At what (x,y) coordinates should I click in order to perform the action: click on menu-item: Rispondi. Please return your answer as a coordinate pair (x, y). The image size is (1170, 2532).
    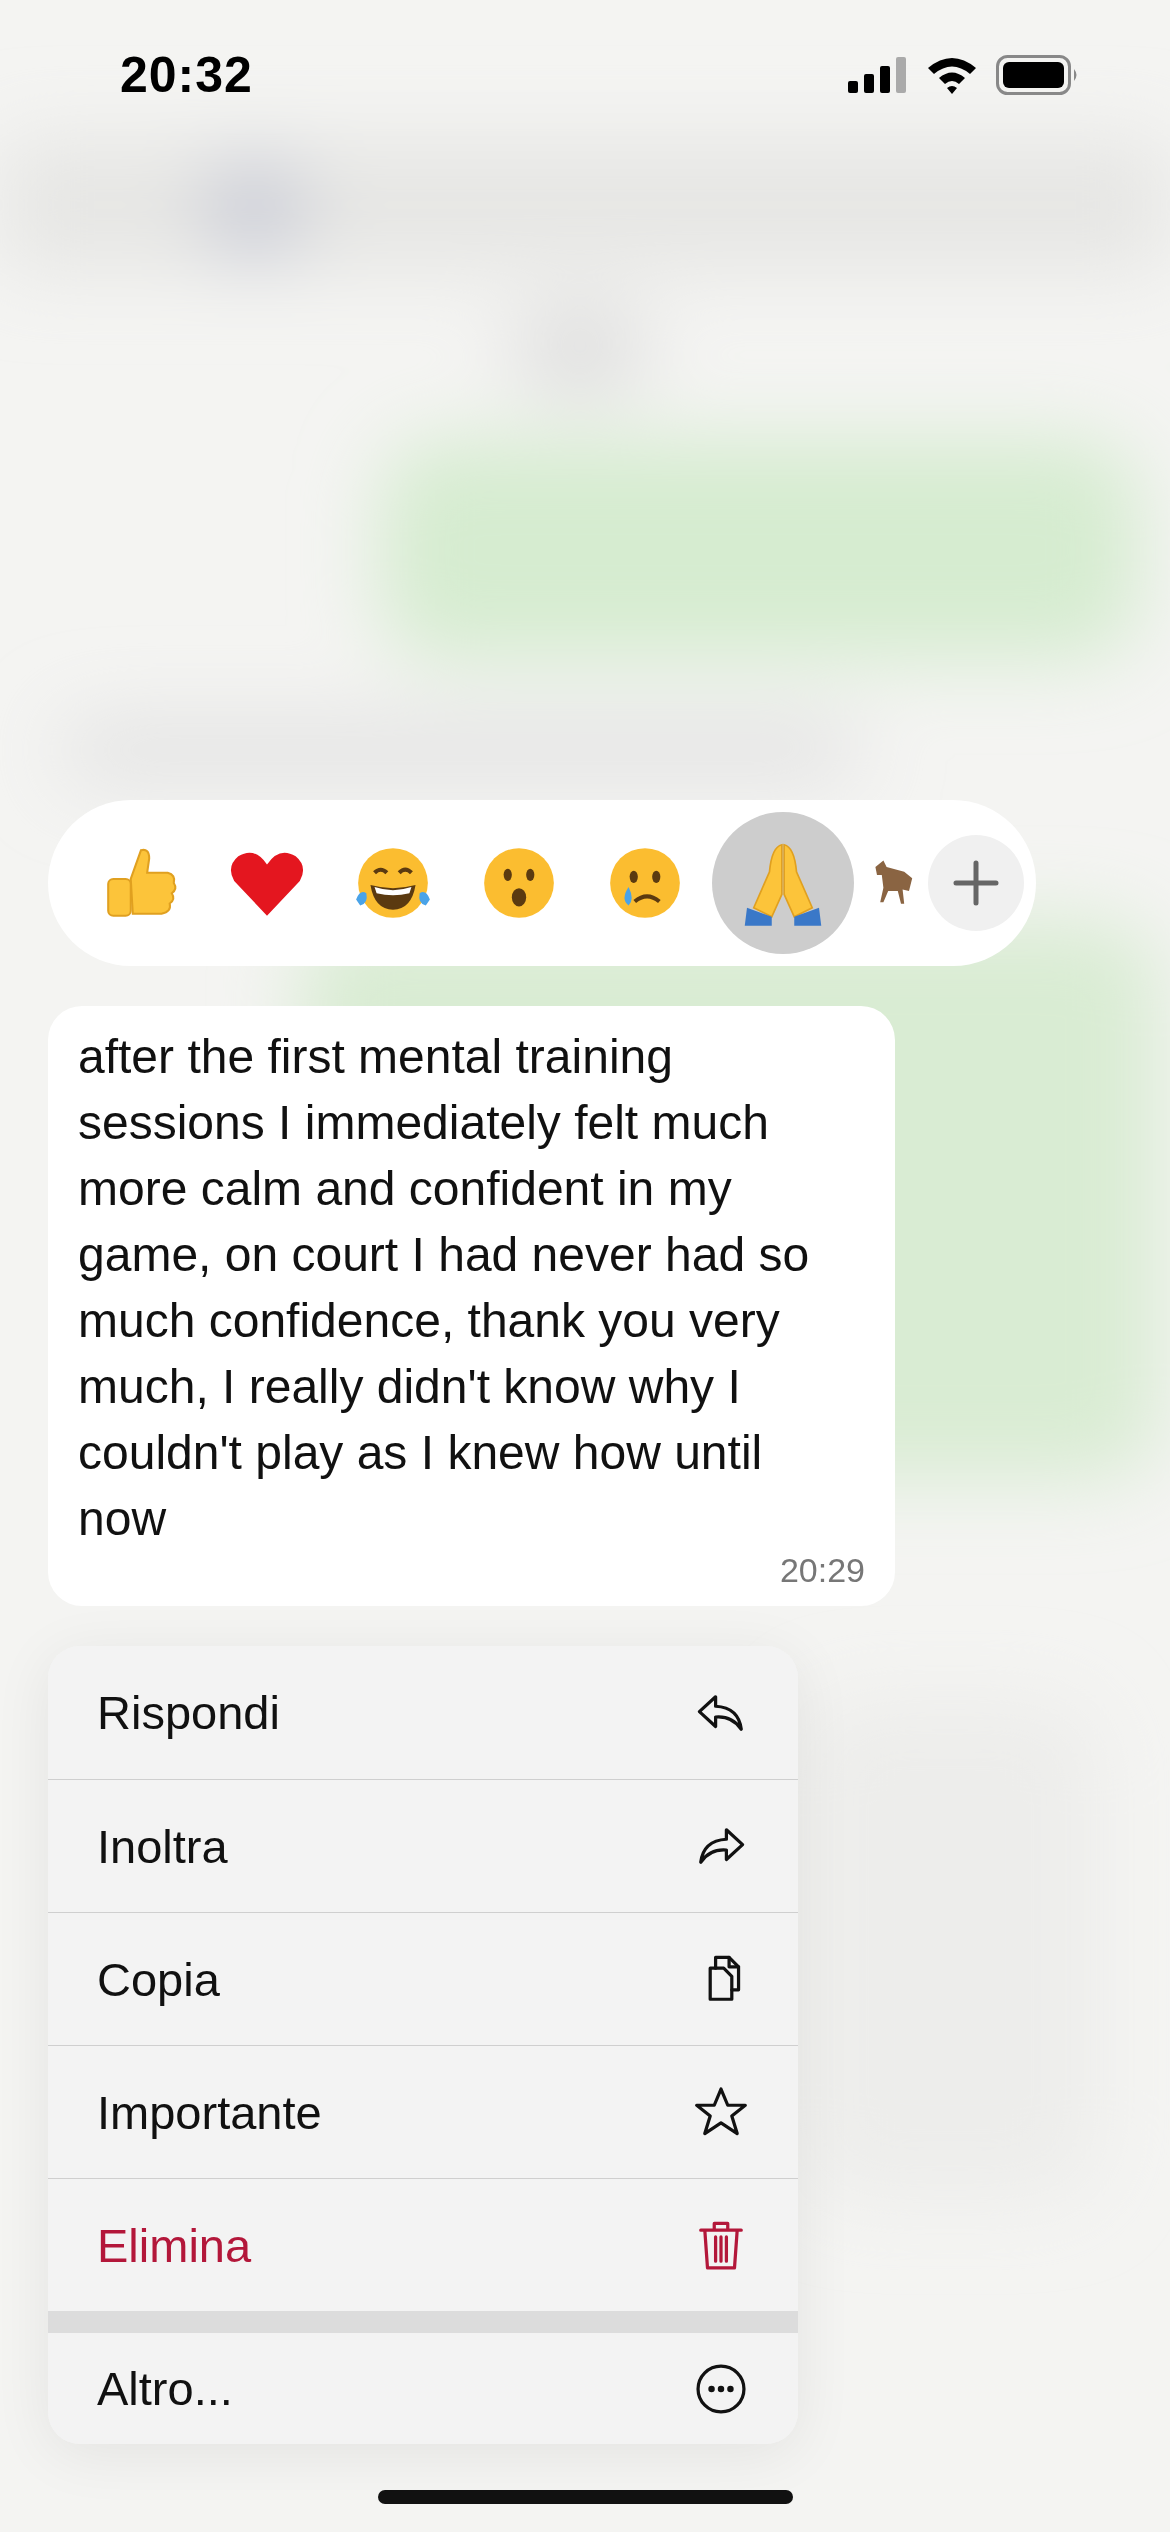
    Looking at the image, I should click on (423, 1712).